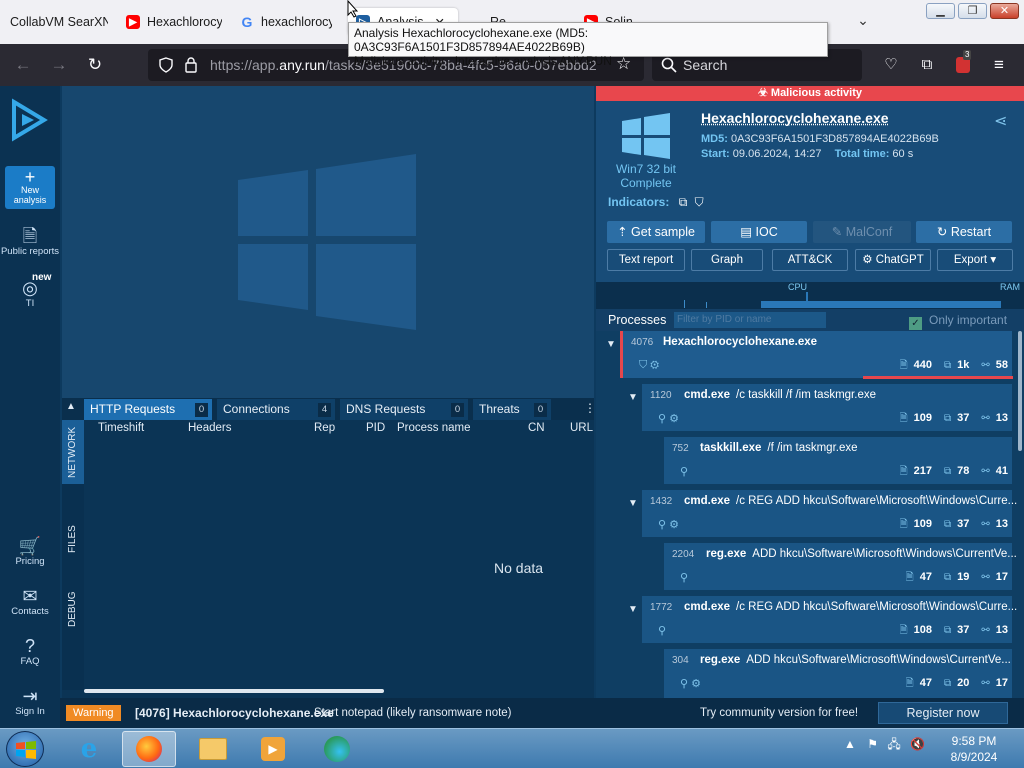 The image size is (1024, 768). What do you see at coordinates (764, 93) in the screenshot?
I see `biohazard-icon: ☣` at bounding box center [764, 93].